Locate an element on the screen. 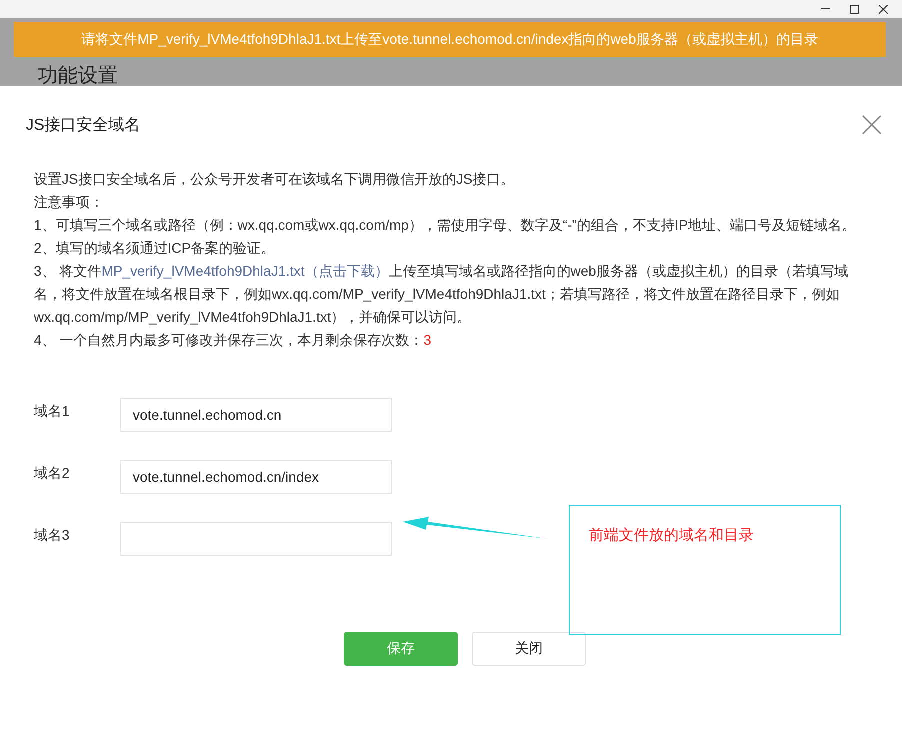  domain-input: vote.tunnel.echomod.cn is located at coordinates (256, 415).